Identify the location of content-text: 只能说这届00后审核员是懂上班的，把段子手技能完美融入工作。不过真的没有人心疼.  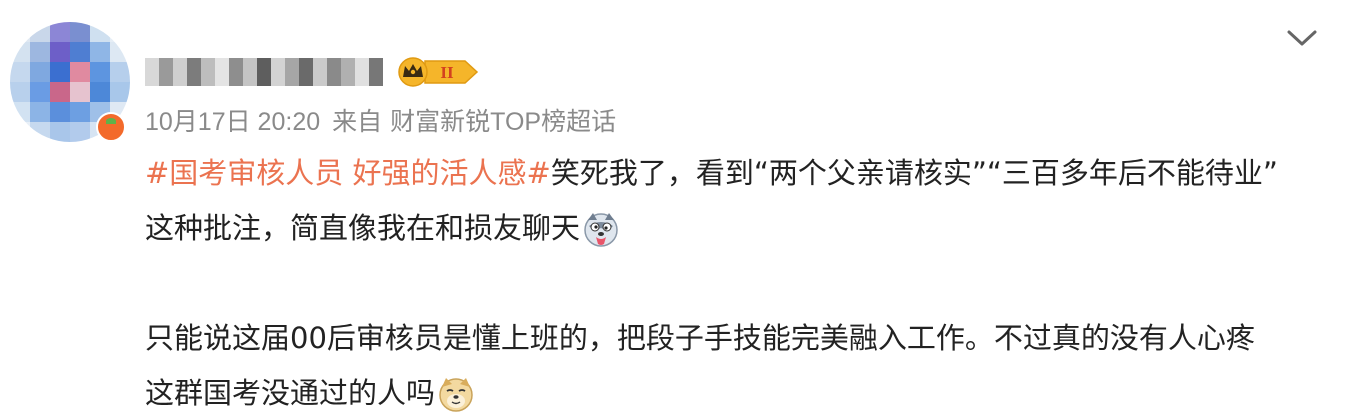
(700, 338).